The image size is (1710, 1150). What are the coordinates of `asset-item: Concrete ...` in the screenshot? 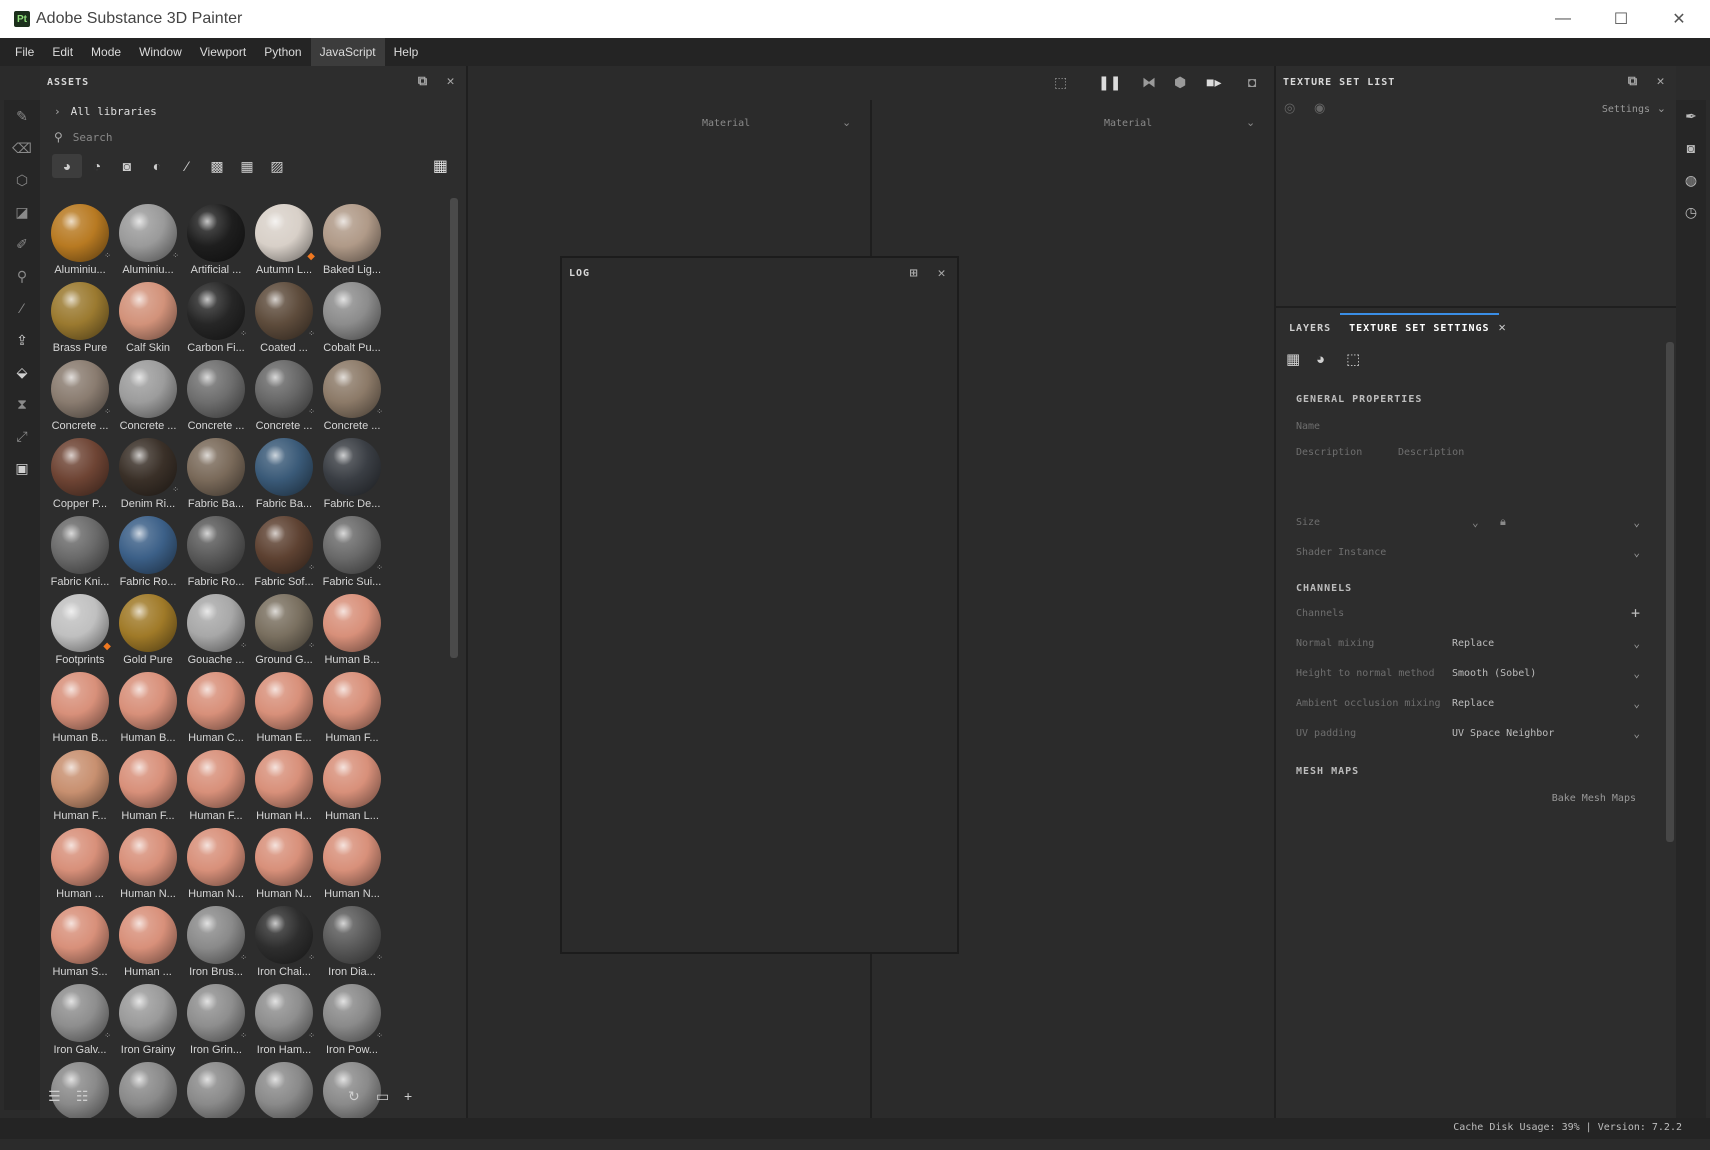 It's located at (216, 395).